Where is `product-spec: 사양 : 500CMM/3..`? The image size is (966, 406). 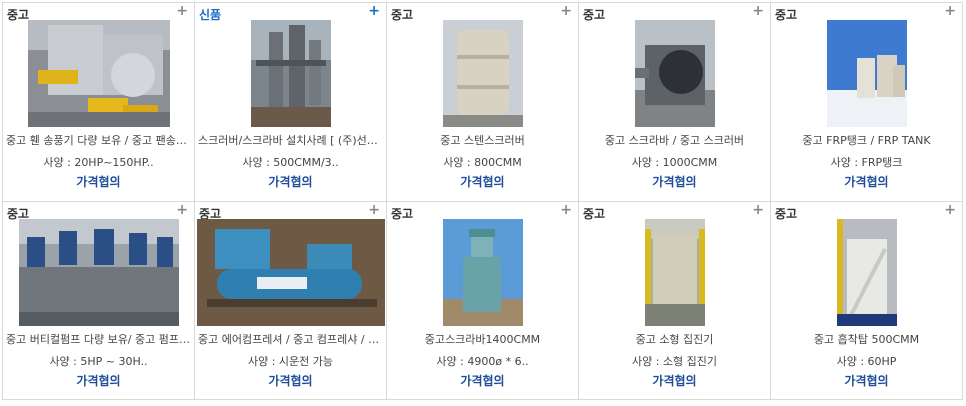
product-spec: 사양 : 500CMM/3.. is located at coordinates (290, 162).